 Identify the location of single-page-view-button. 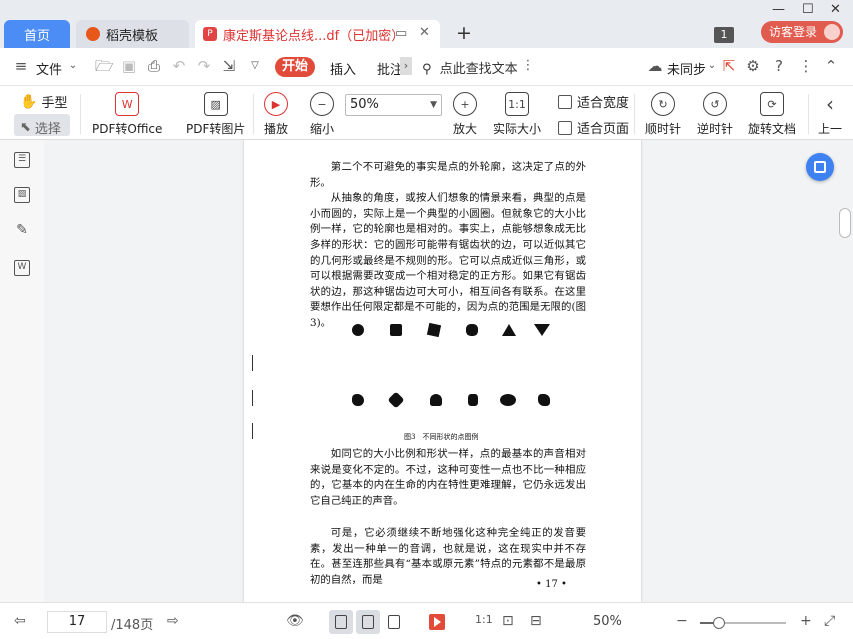
(368, 622).